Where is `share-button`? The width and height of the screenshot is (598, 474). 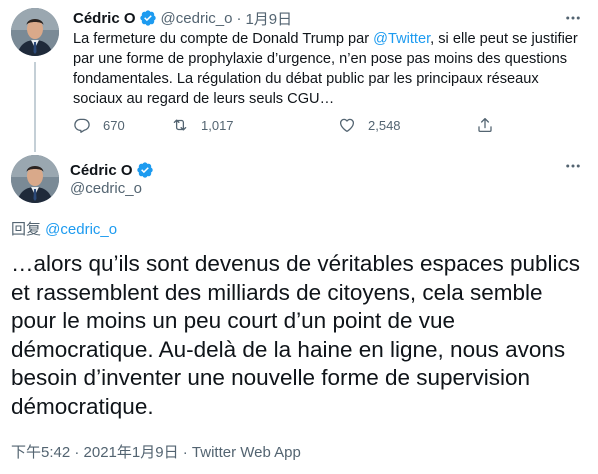
share-button is located at coordinates (485, 125).